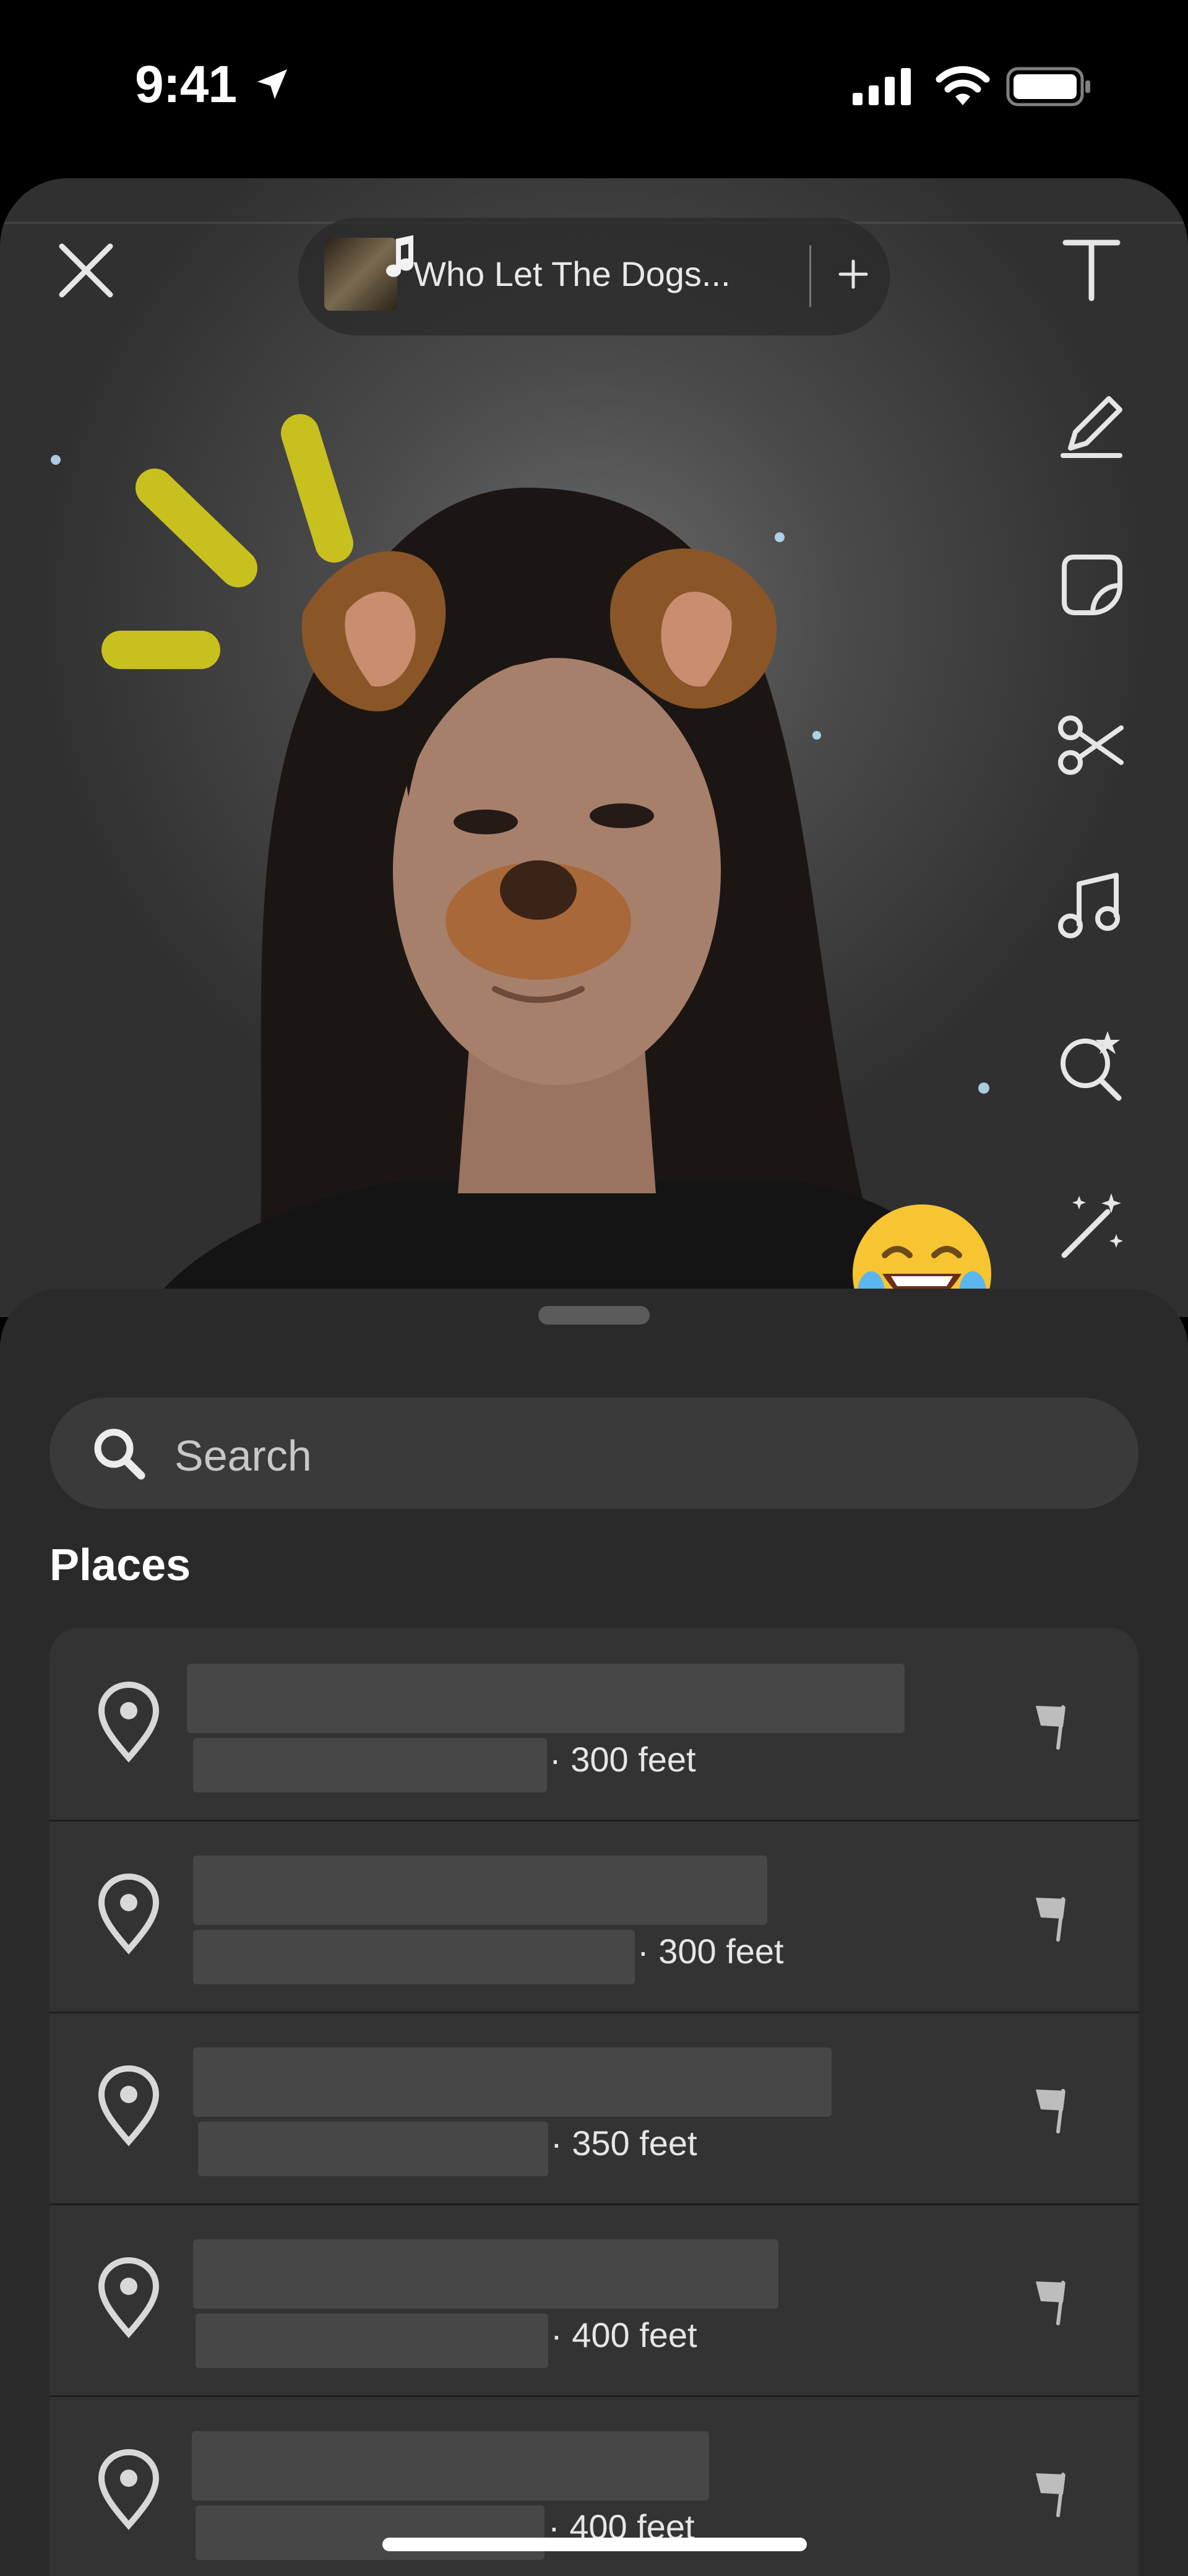 This screenshot has height=2576, width=1188. I want to click on home-indicator, so click(594, 2544).